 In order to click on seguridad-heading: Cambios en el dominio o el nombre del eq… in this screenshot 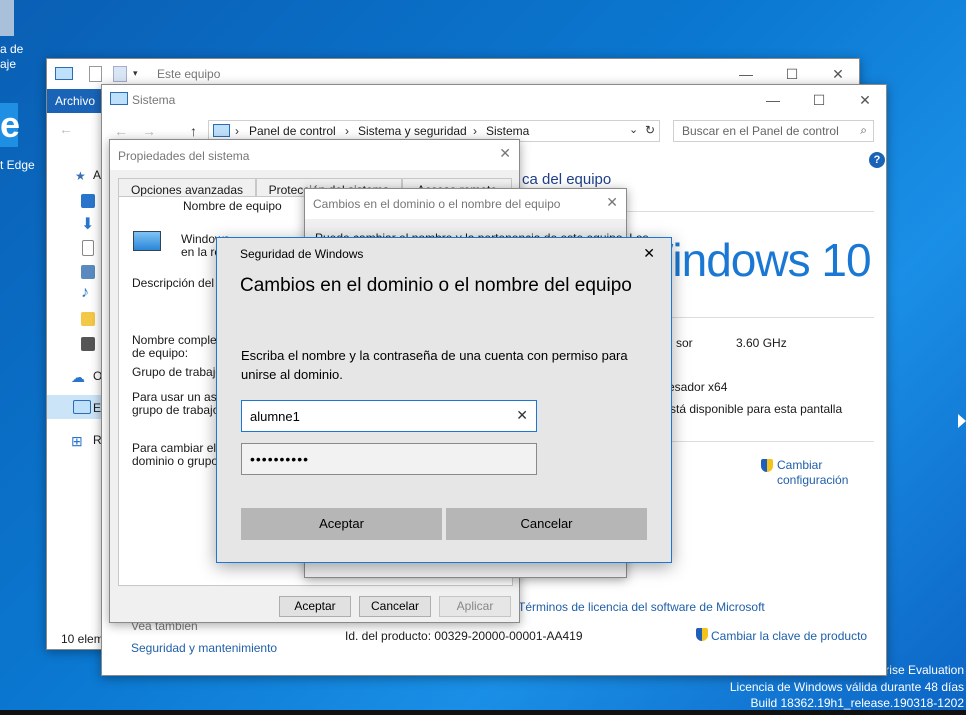, I will do `click(436, 285)`.